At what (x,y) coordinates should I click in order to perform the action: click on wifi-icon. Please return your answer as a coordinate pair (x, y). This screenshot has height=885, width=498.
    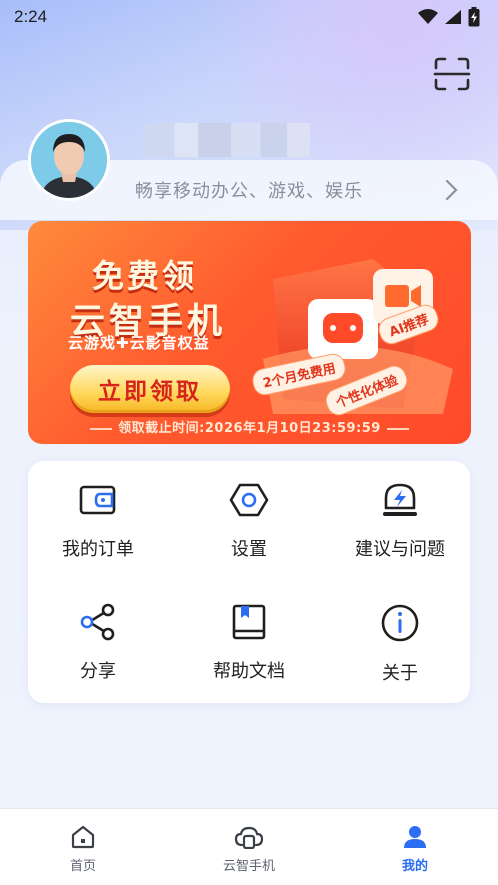
    Looking at the image, I should click on (428, 16).